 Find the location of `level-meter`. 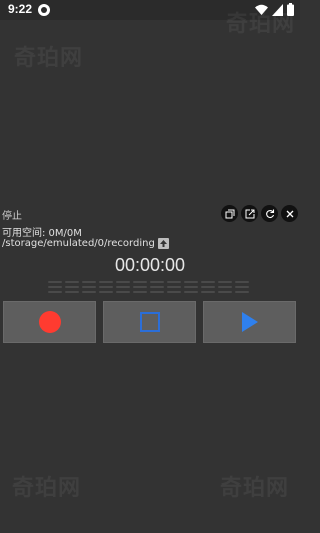

level-meter is located at coordinates (150, 288).